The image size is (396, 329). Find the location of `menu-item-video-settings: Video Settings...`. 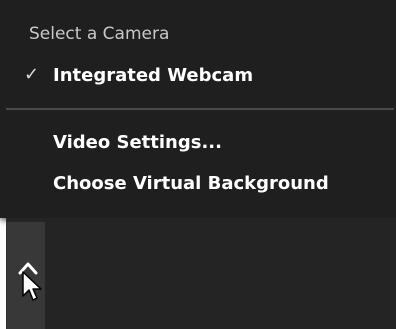

menu-item-video-settings: Video Settings... is located at coordinates (198, 143).